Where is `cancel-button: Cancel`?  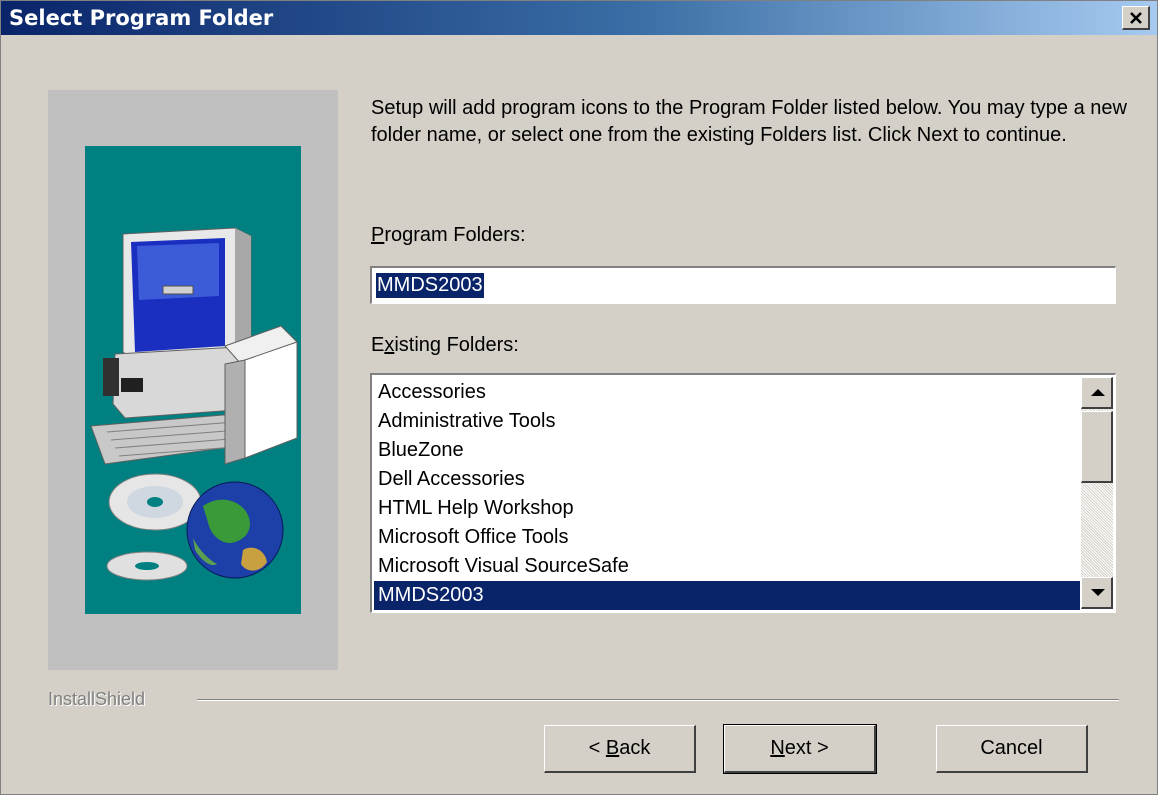
cancel-button: Cancel is located at coordinates (1012, 749).